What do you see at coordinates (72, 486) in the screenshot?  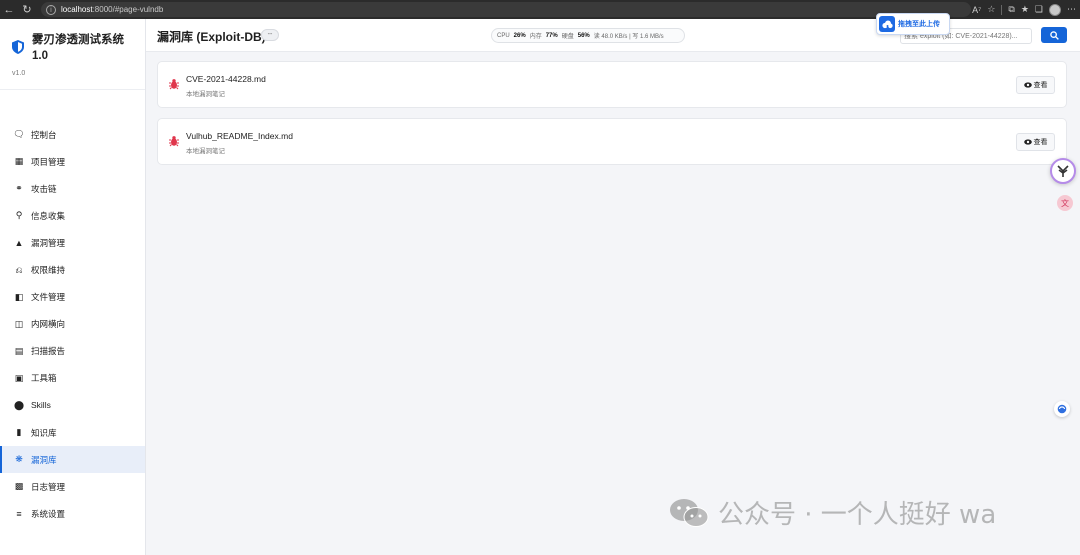 I see `sidebar-item-13: ▩ 日志管理` at bounding box center [72, 486].